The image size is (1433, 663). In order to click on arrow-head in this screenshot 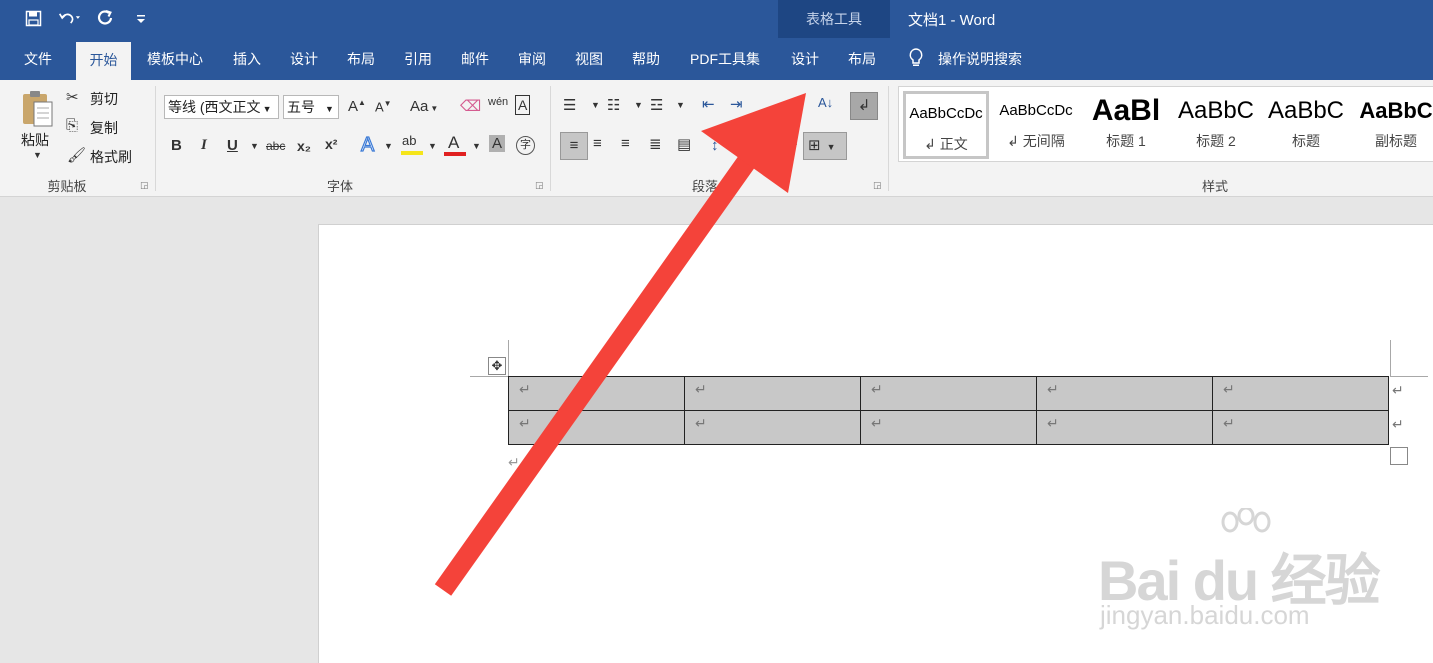, I will do `click(753, 143)`.